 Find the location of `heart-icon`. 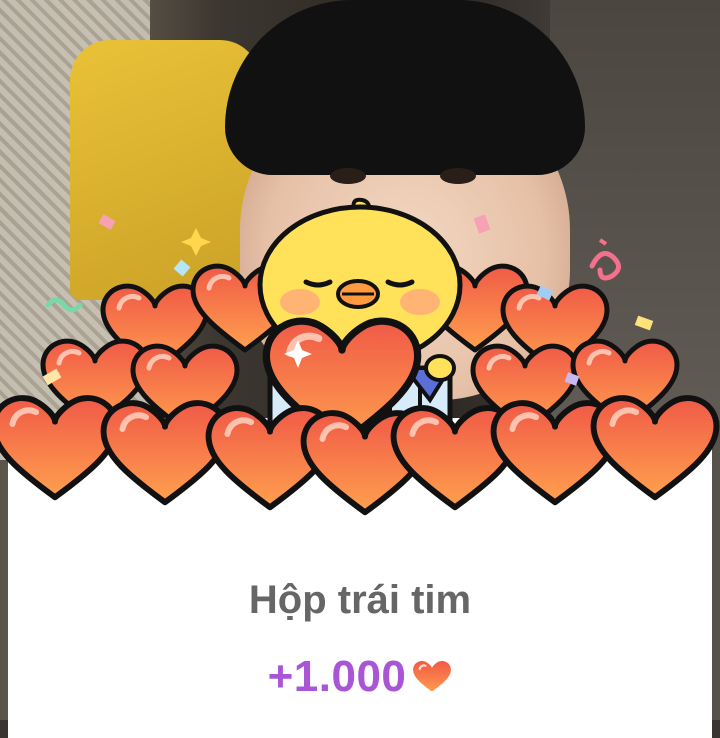

heart-icon is located at coordinates (432, 676).